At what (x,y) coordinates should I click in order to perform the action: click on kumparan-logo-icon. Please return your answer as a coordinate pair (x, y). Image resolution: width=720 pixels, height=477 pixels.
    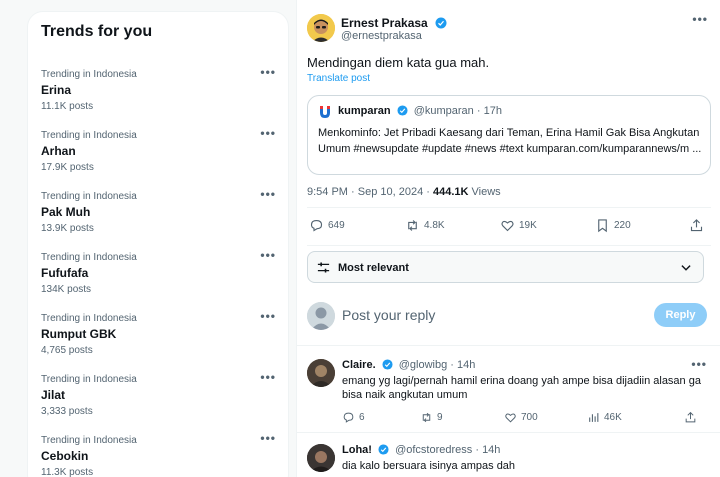
    Looking at the image, I should click on (325, 112).